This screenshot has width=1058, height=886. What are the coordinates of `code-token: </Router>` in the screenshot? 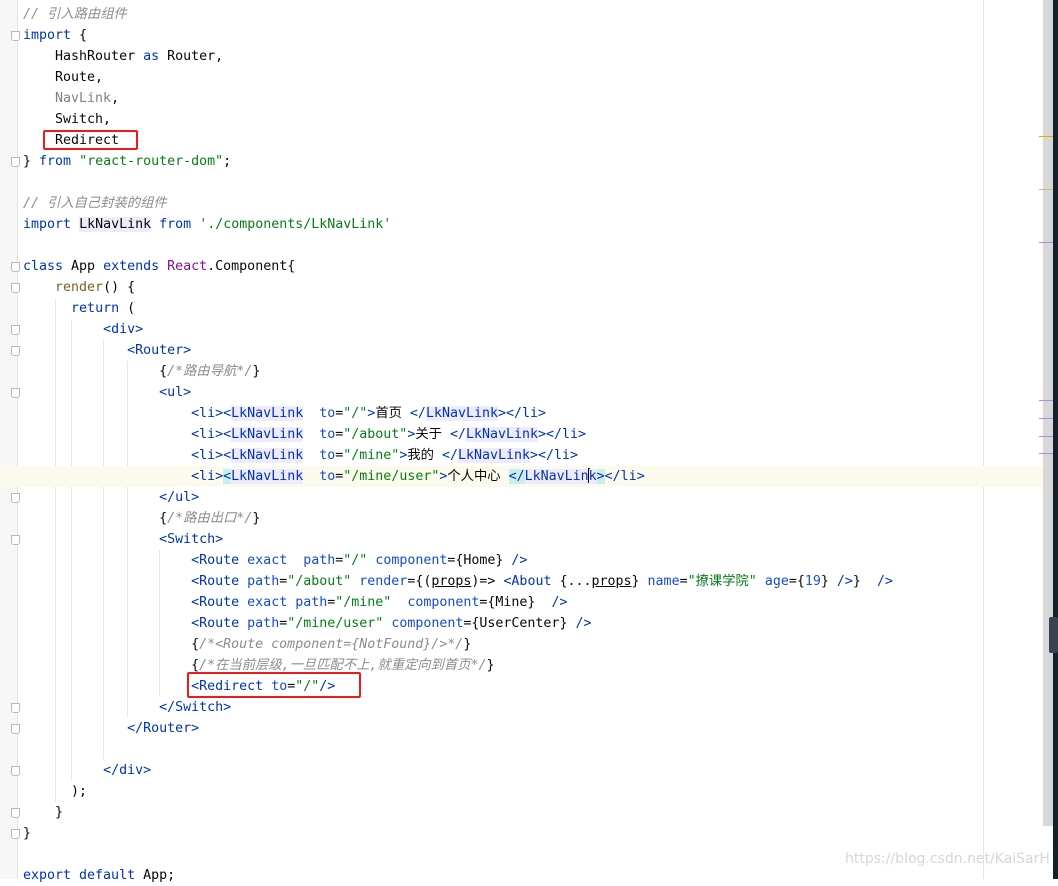 It's located at (163, 728).